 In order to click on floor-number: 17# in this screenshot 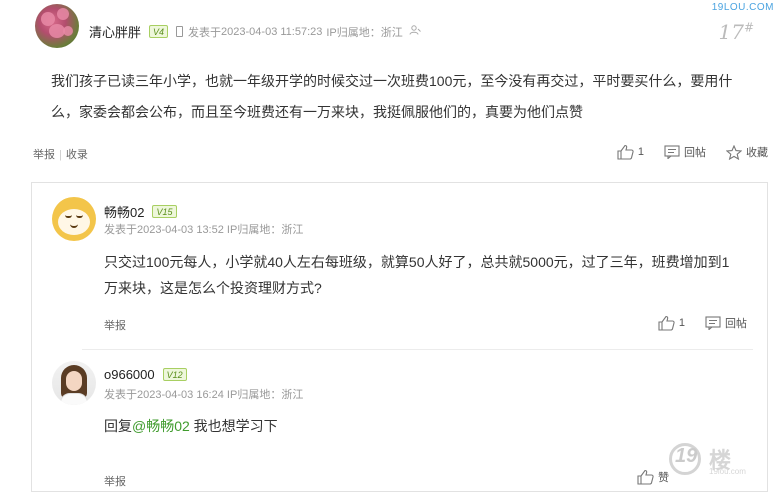, I will do `click(736, 32)`.